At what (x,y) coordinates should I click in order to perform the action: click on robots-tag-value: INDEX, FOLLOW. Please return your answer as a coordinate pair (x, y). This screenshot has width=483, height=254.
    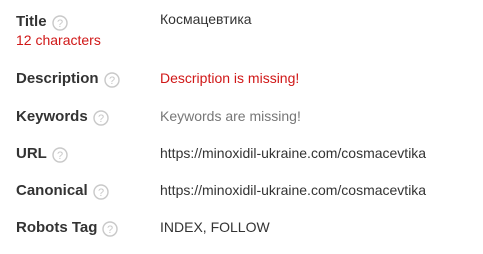
    Looking at the image, I should click on (215, 227).